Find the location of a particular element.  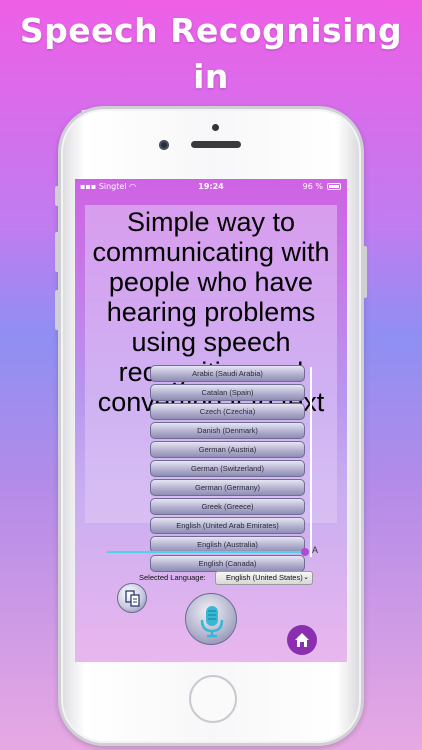

phone-volume-up is located at coordinates (57, 252).